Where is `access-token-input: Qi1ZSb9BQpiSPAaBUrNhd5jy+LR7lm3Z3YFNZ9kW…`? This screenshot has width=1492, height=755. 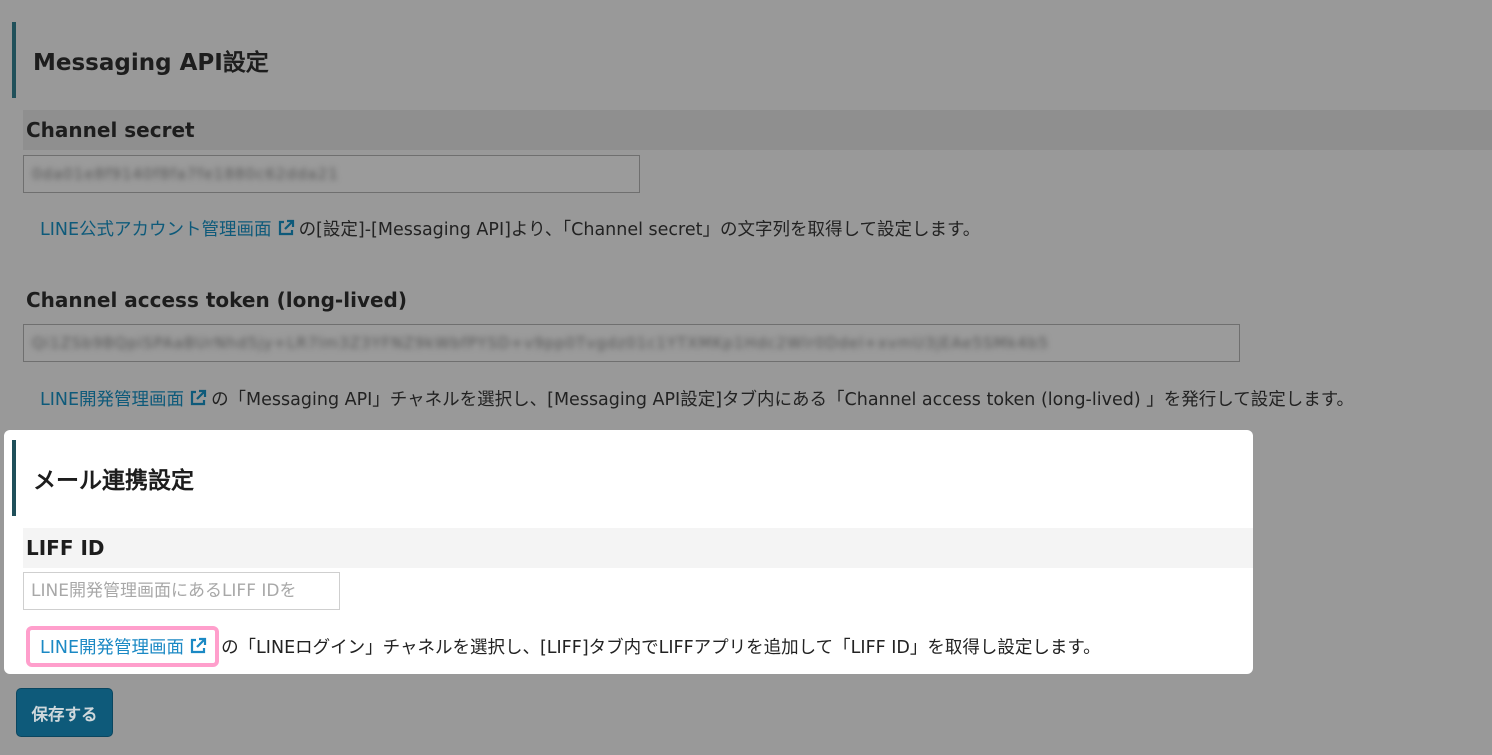 access-token-input: Qi1ZSb9BQpiSPAaBUrNhd5jy+LR7lm3Z3YFNZ9kW… is located at coordinates (631, 343).